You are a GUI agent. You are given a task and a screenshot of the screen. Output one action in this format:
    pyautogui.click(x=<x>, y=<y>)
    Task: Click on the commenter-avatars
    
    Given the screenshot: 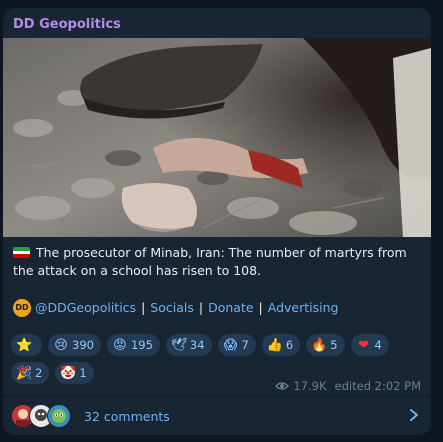 What is the action you would take?
    pyautogui.click(x=43, y=416)
    